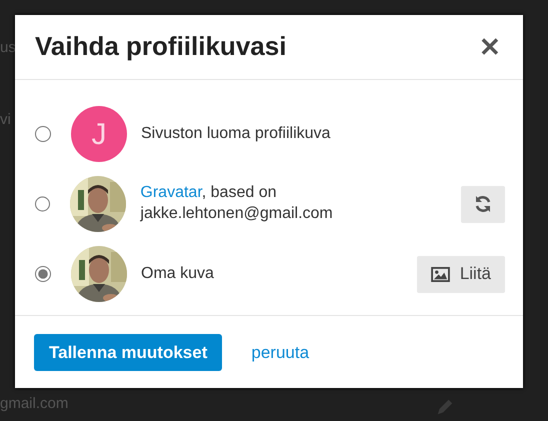  Describe the element at coordinates (160, 47) in the screenshot. I see `dialog-title: Vaihda profiilikuvasi` at that location.